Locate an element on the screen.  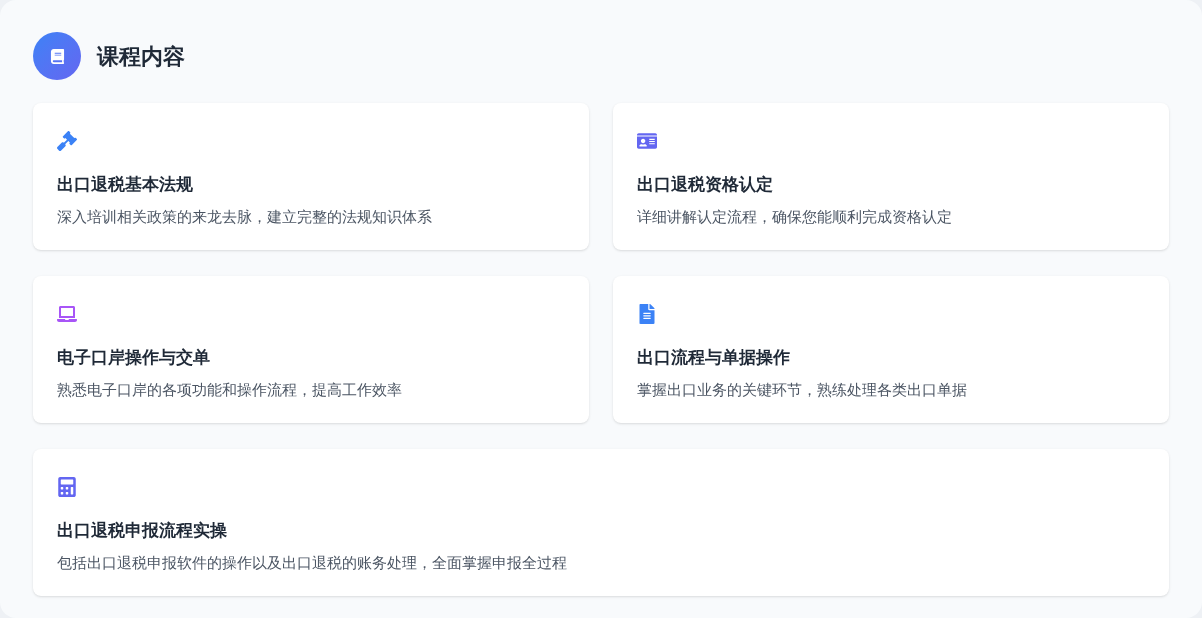
course-title: 电子口岸操作与交单 is located at coordinates (134, 358).